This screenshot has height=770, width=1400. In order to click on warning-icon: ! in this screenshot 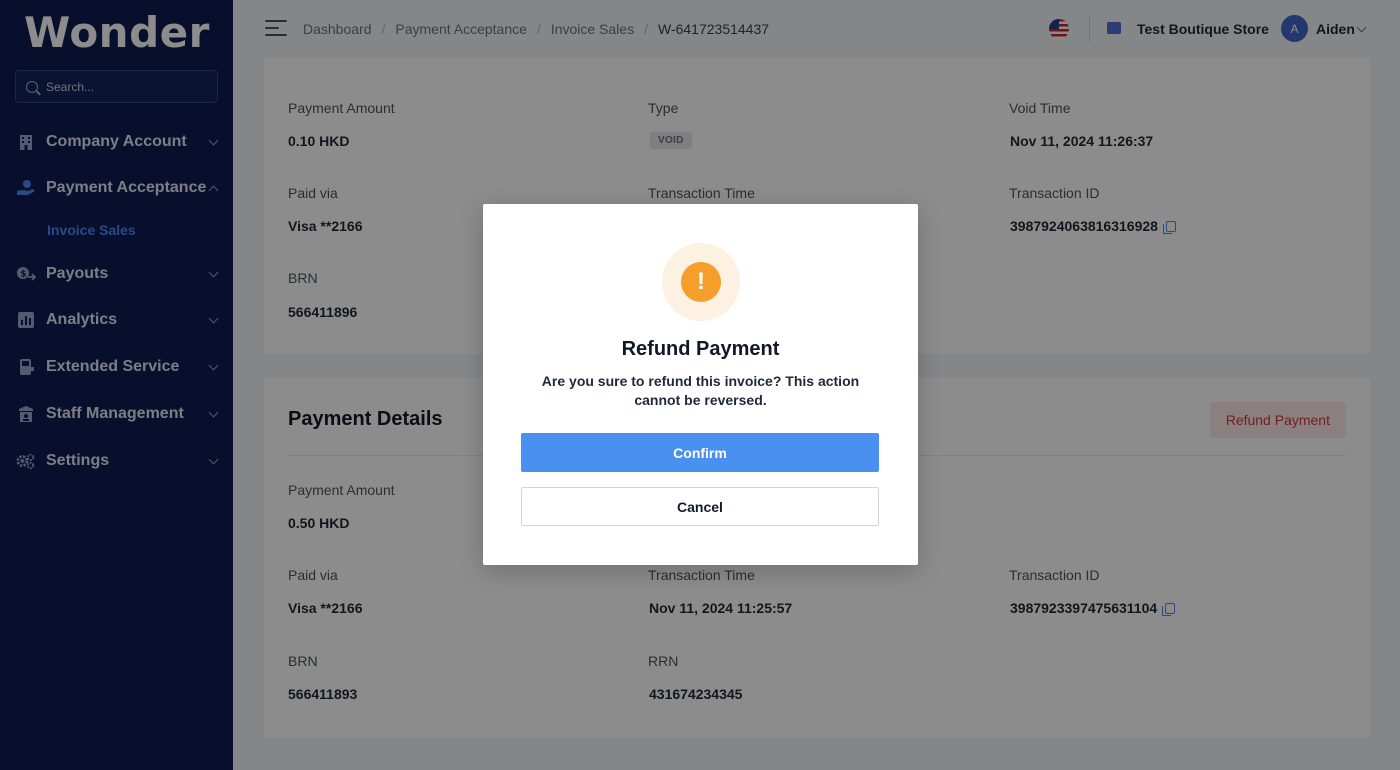, I will do `click(701, 282)`.